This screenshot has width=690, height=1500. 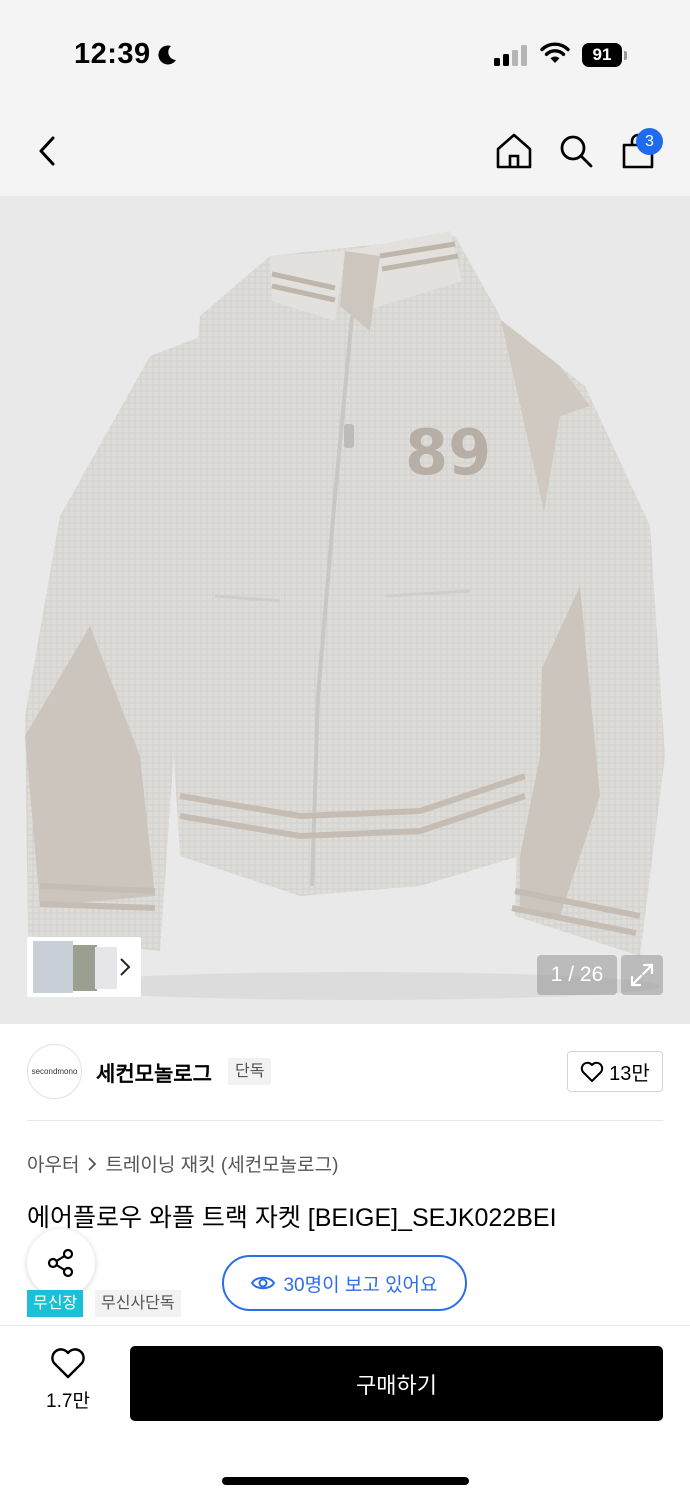 I want to click on brand-name: 세컨모놀로그, so click(x=154, y=1073).